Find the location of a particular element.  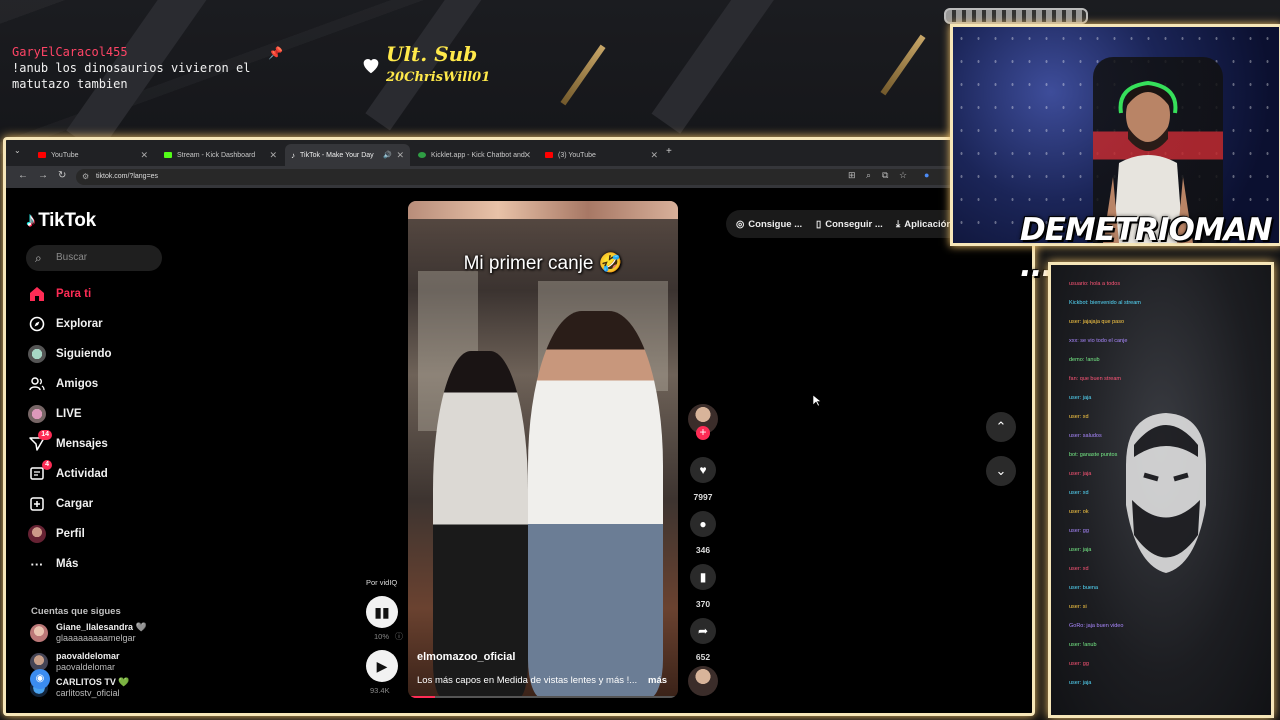

comment-button: ● is located at coordinates (703, 524).